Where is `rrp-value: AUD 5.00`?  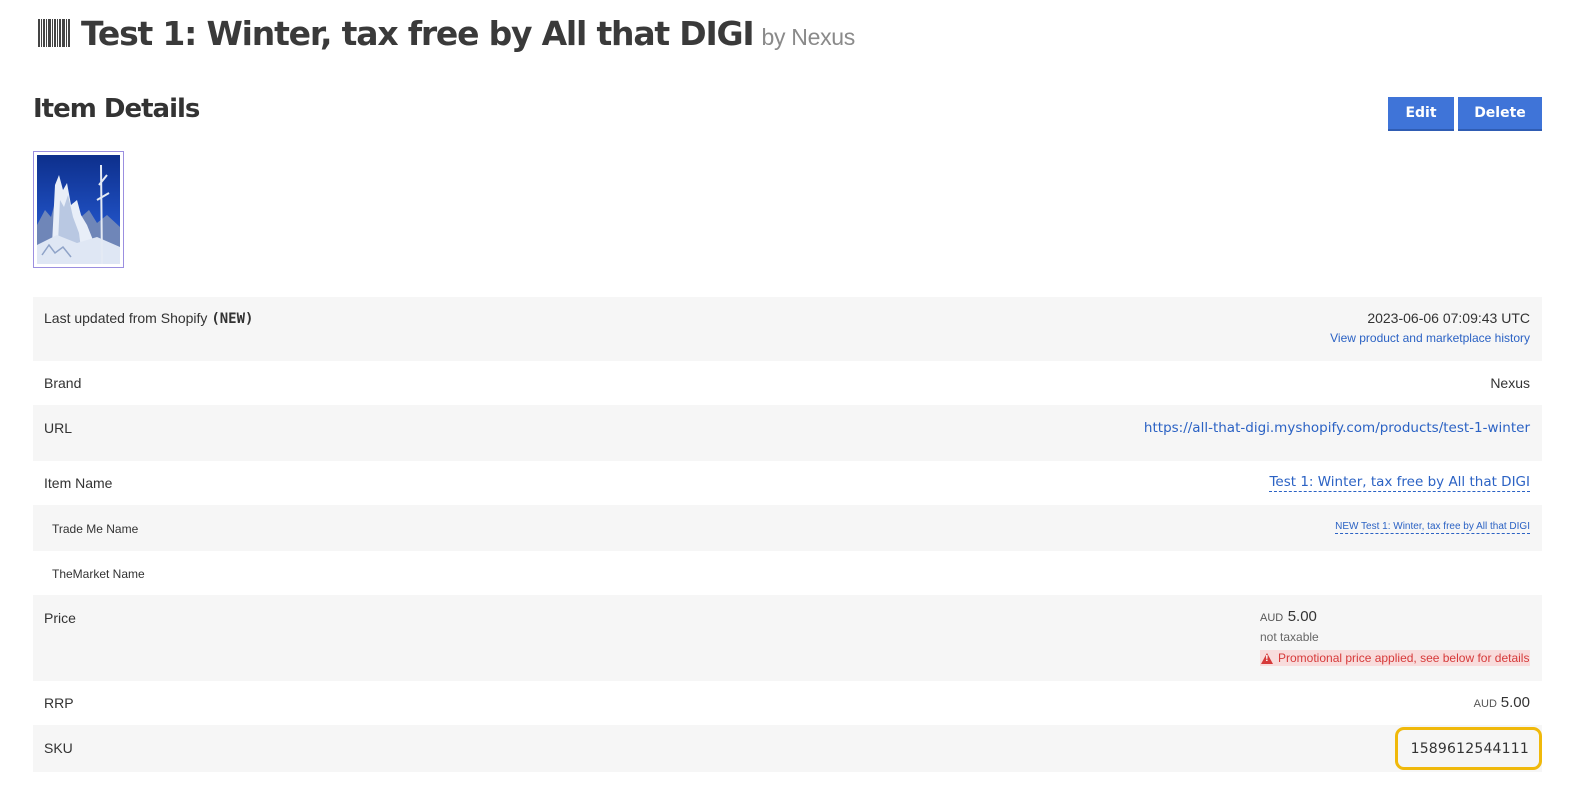 rrp-value: AUD 5.00 is located at coordinates (1502, 702).